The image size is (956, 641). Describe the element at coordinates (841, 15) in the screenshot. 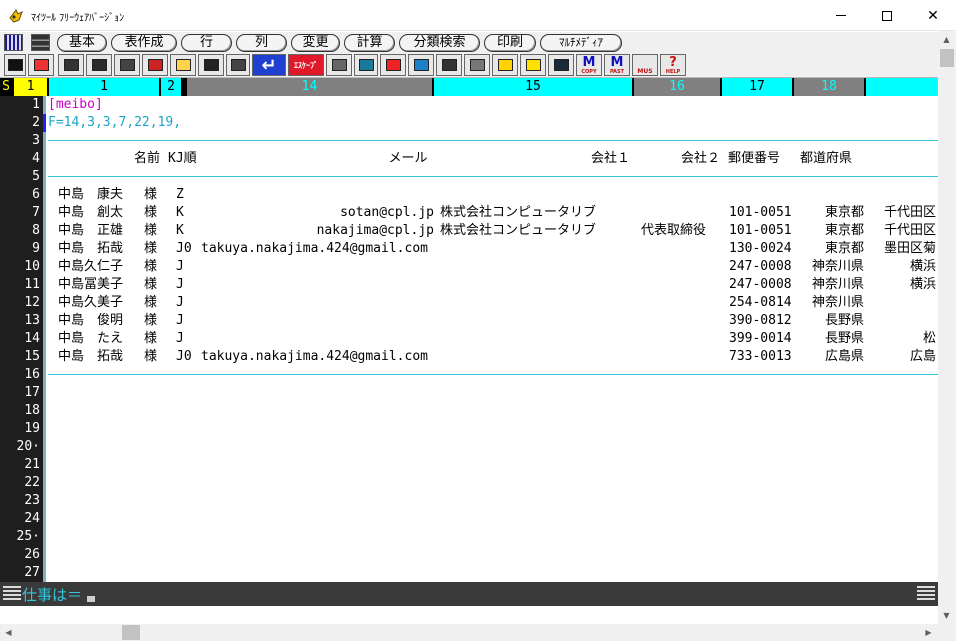

I see `minimize-button` at that location.